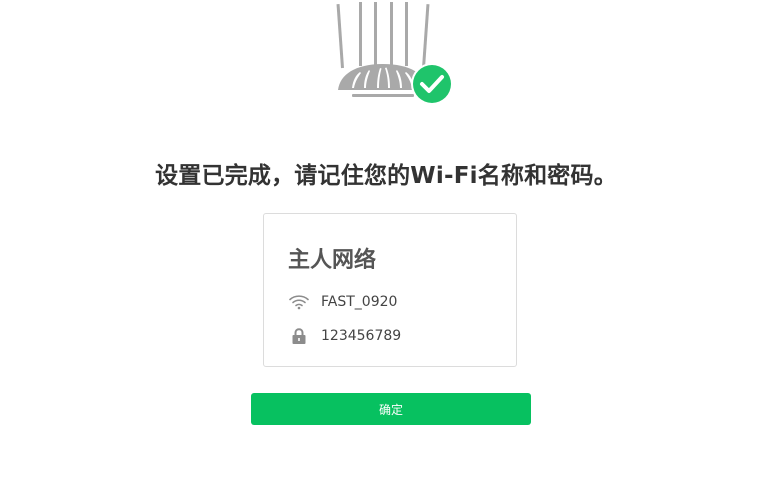  I want to click on lock-icon, so click(299, 336).